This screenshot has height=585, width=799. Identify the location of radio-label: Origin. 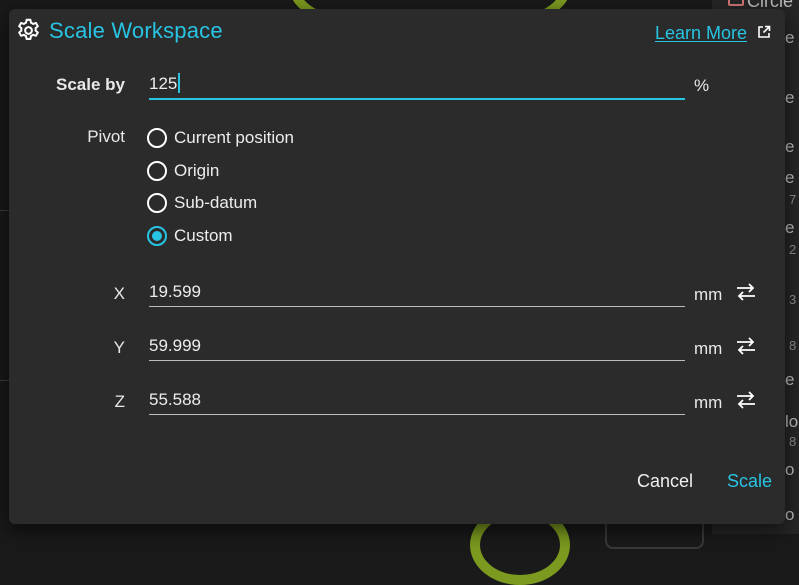
(197, 170).